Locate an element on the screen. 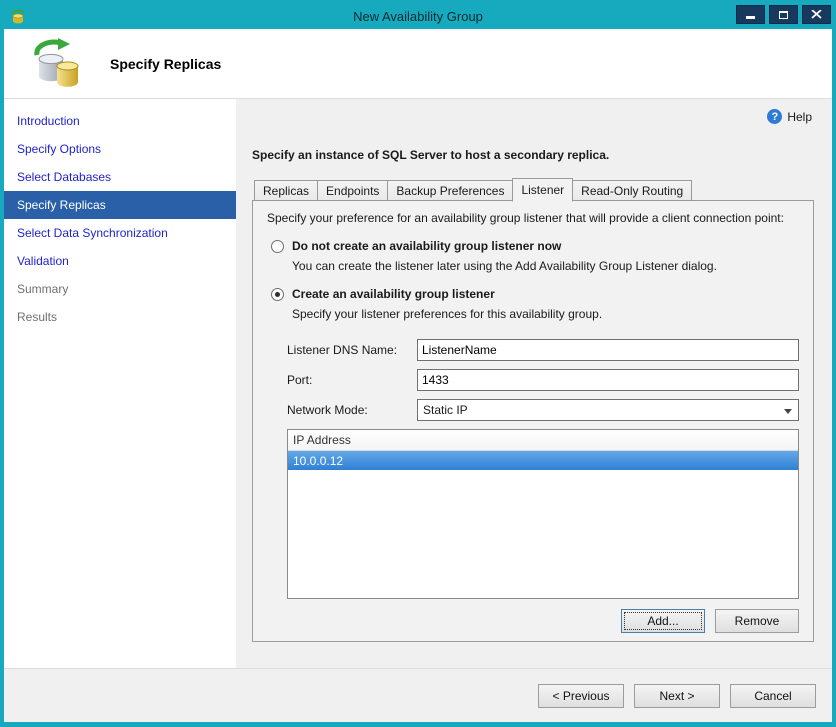 The width and height of the screenshot is (836, 727). radio-create-listener-label: Create an availability group listener is located at coordinates (393, 294).